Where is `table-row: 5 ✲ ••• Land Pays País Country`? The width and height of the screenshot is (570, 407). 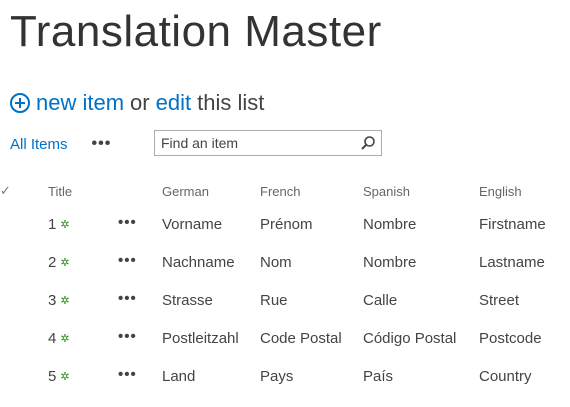 table-row: 5 ✲ ••• Land Pays País Country is located at coordinates (285, 376).